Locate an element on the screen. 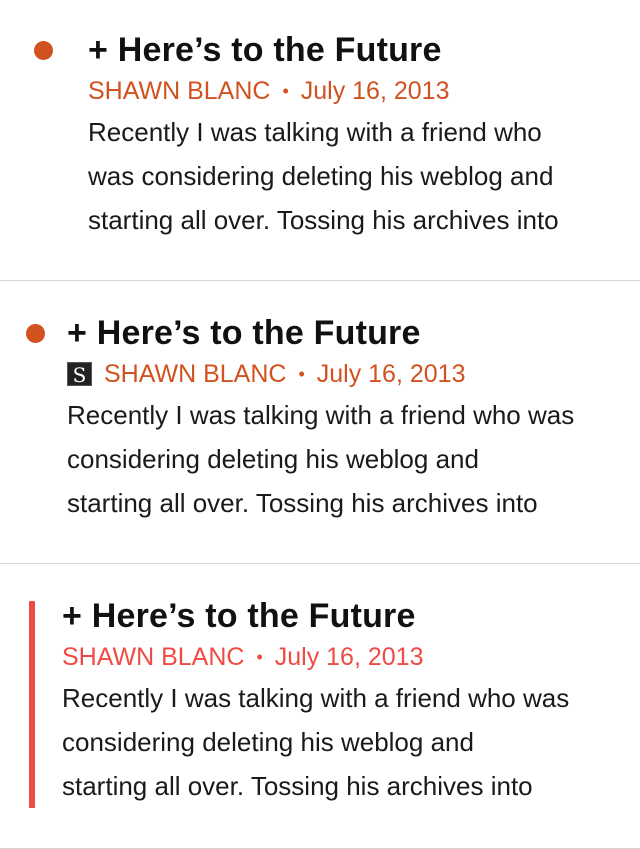 The height and width of the screenshot is (849, 640). excerpt-line: was considering deleting his weblog and is located at coordinates (321, 176).